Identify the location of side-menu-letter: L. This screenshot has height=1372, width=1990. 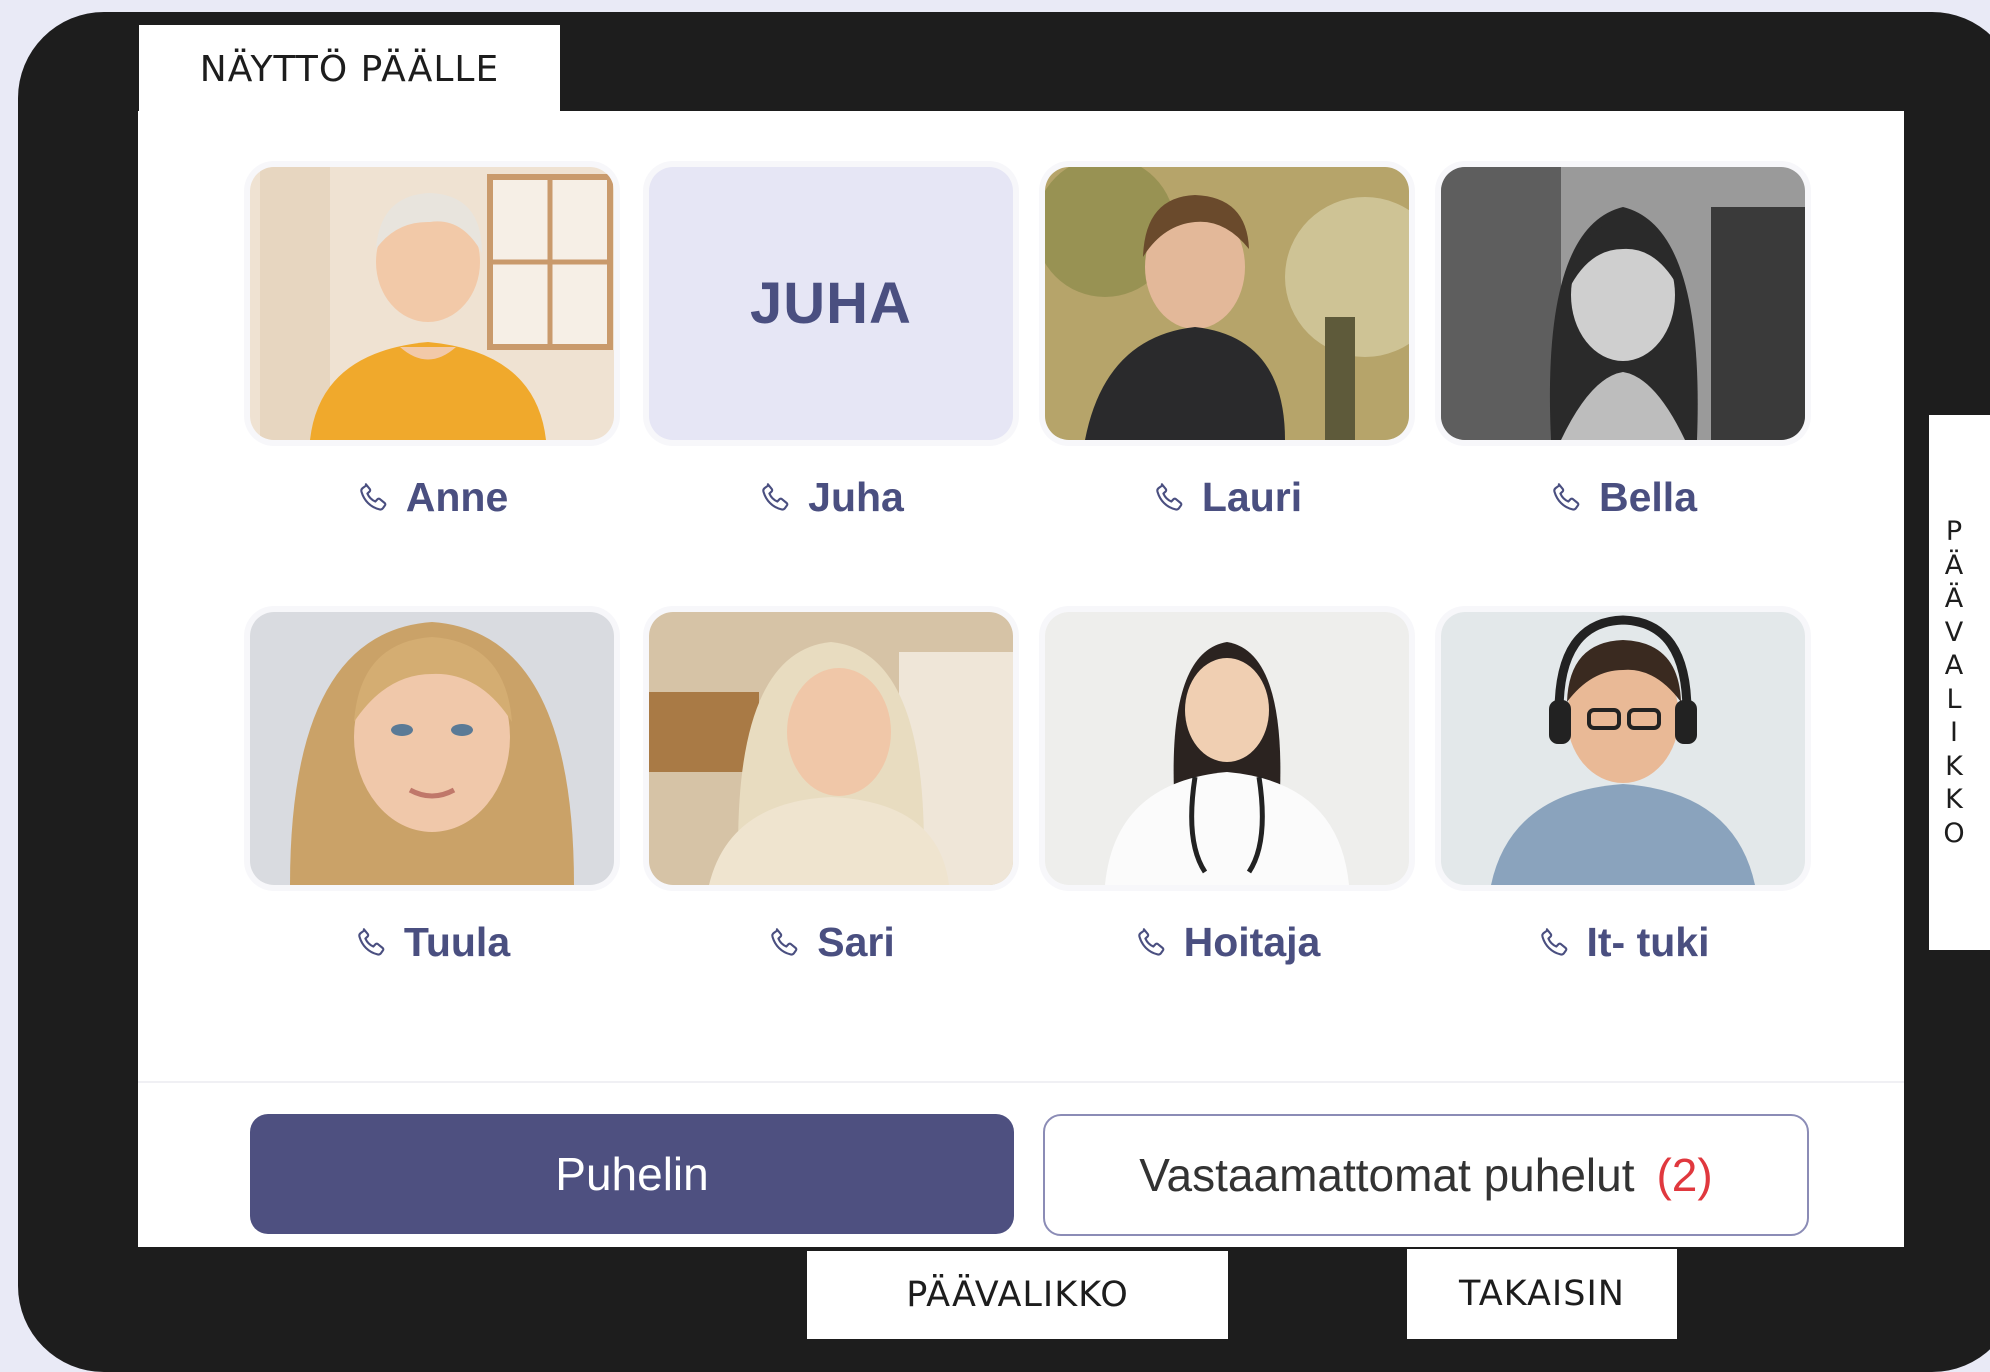
(1954, 699).